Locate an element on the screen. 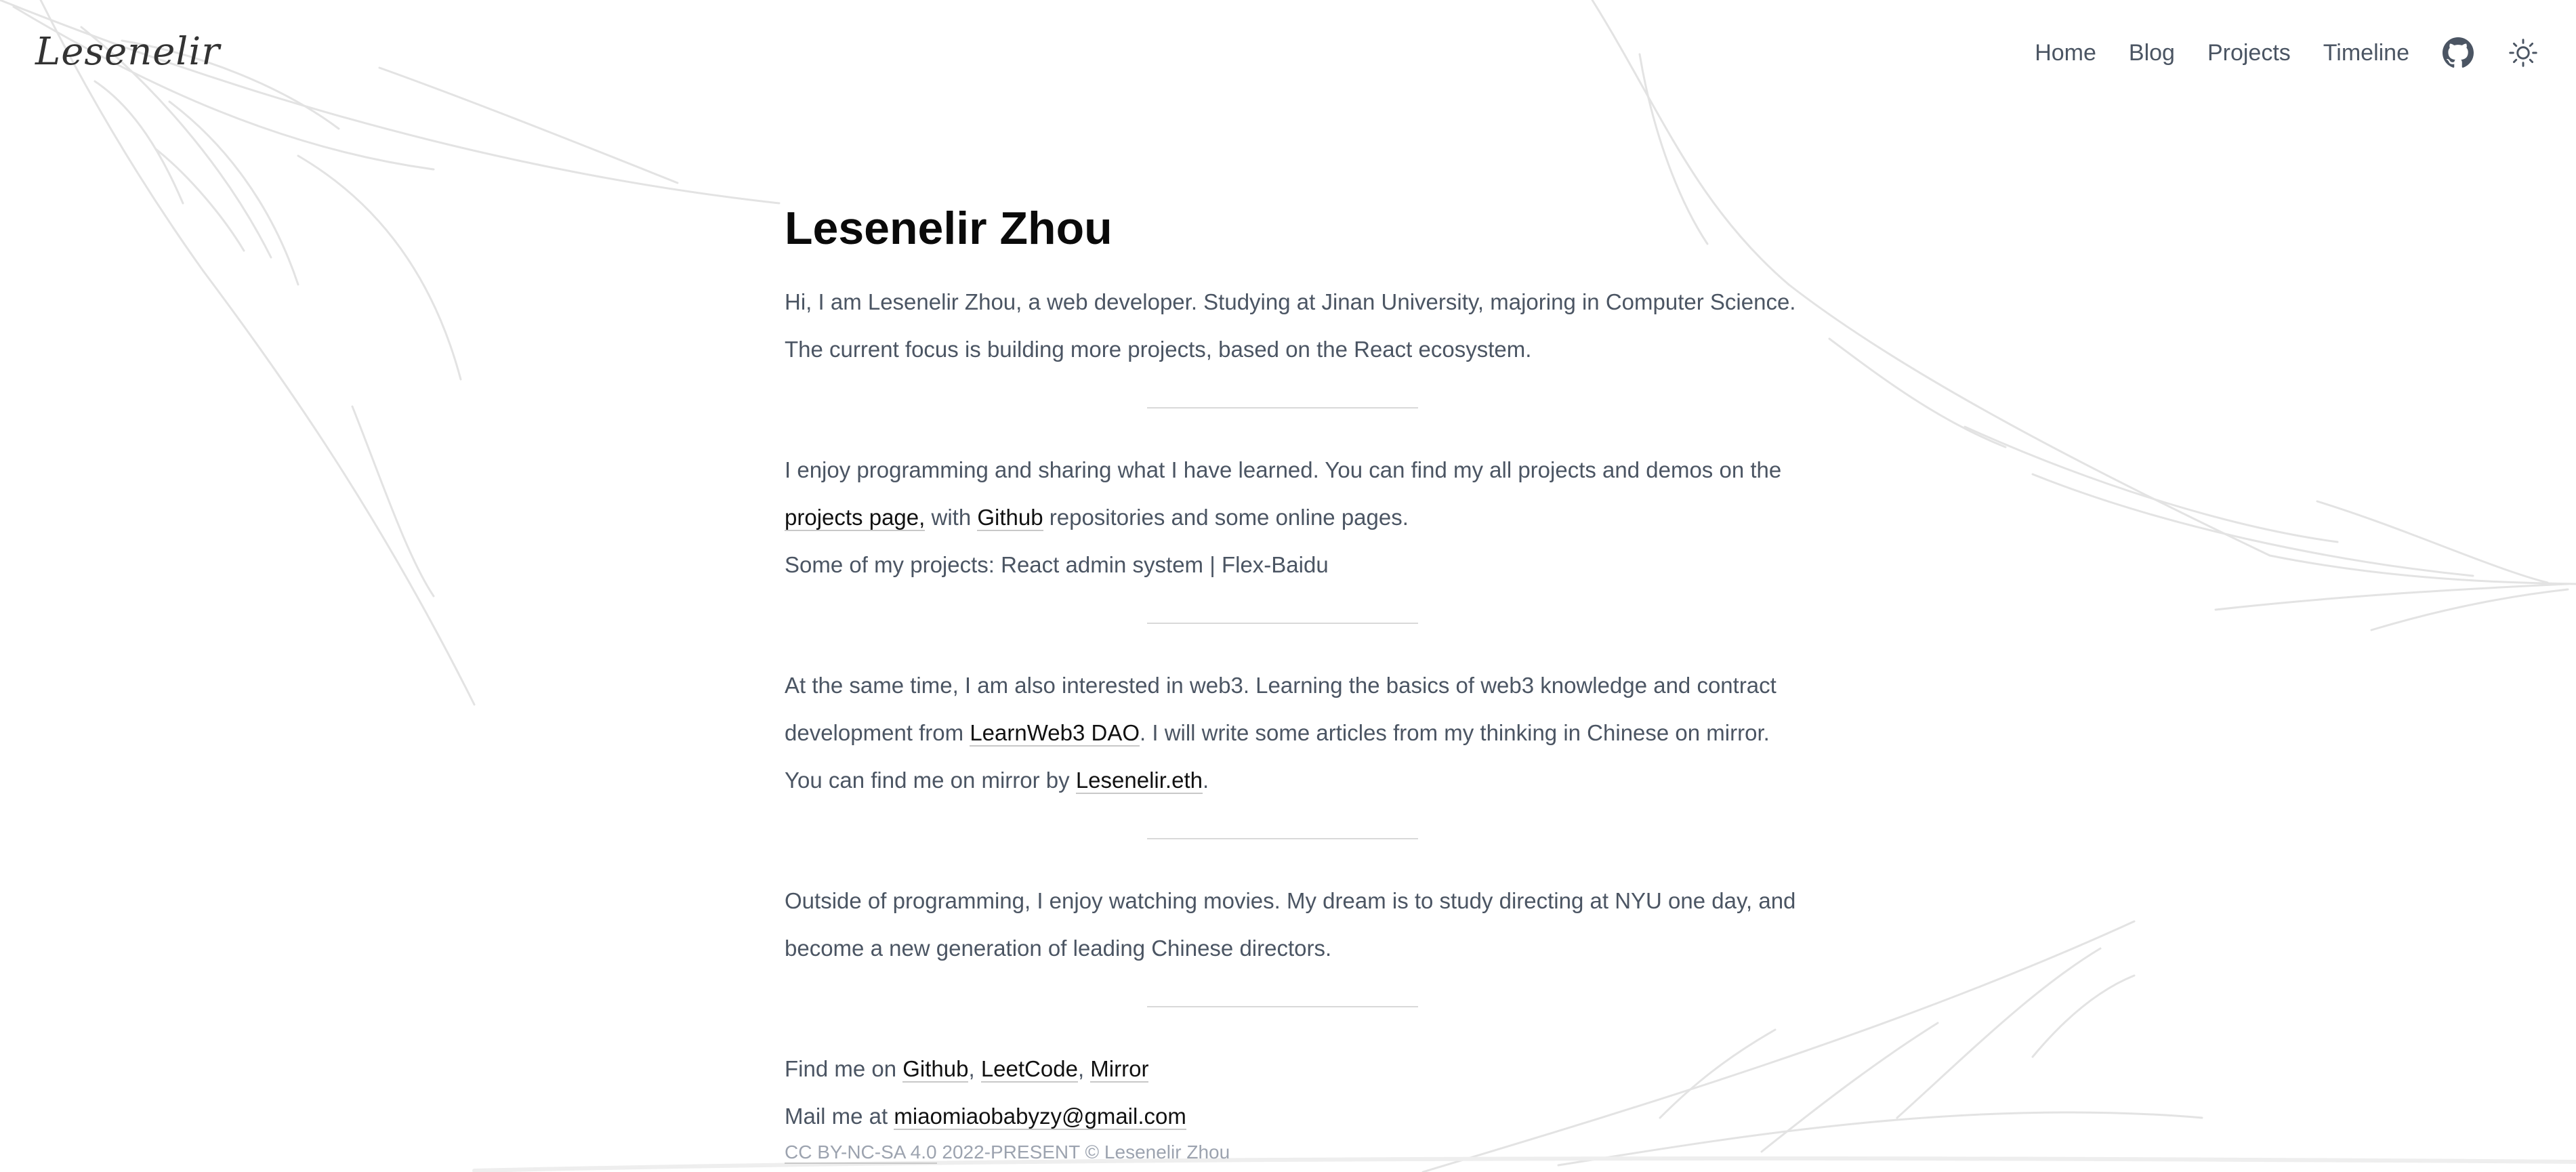  nav-blog-link: Blog is located at coordinates (2152, 53).